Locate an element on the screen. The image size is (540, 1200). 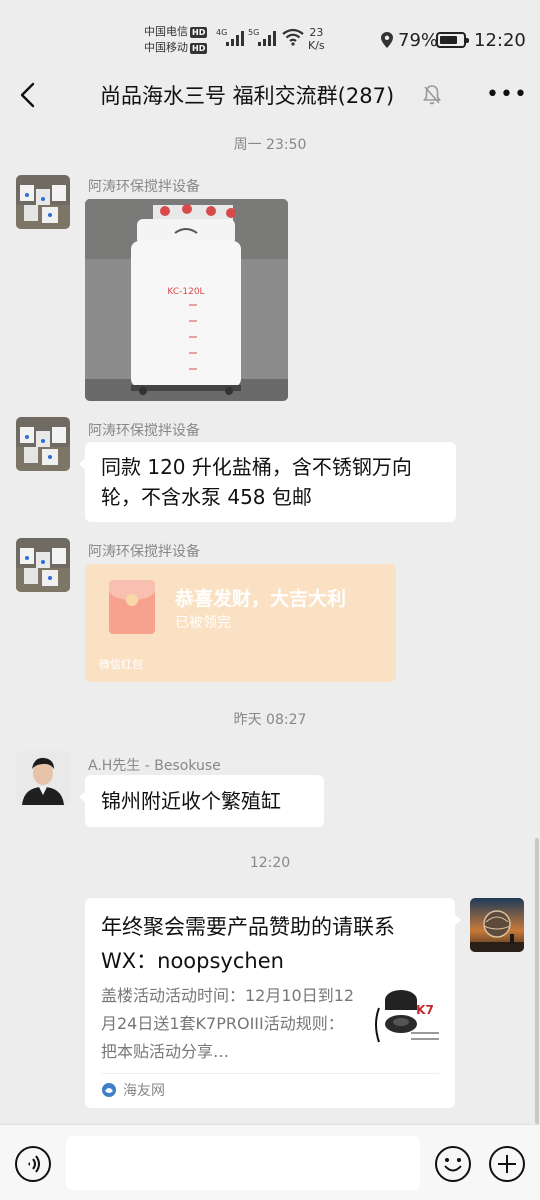
battery-percent: 79% is located at coordinates (418, 40).